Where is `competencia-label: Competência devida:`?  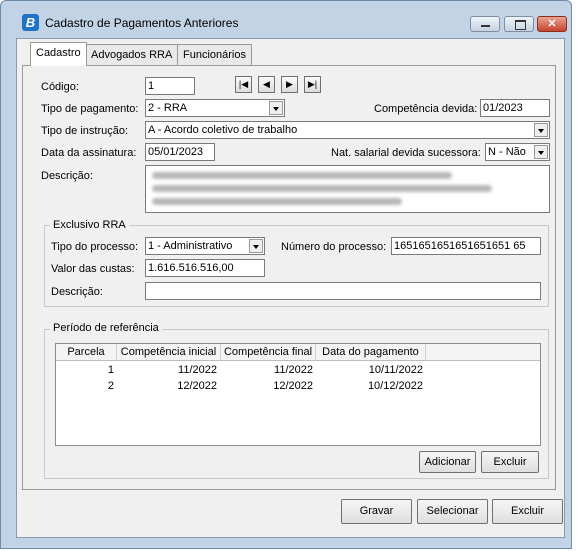 competencia-label: Competência devida: is located at coordinates (426, 109).